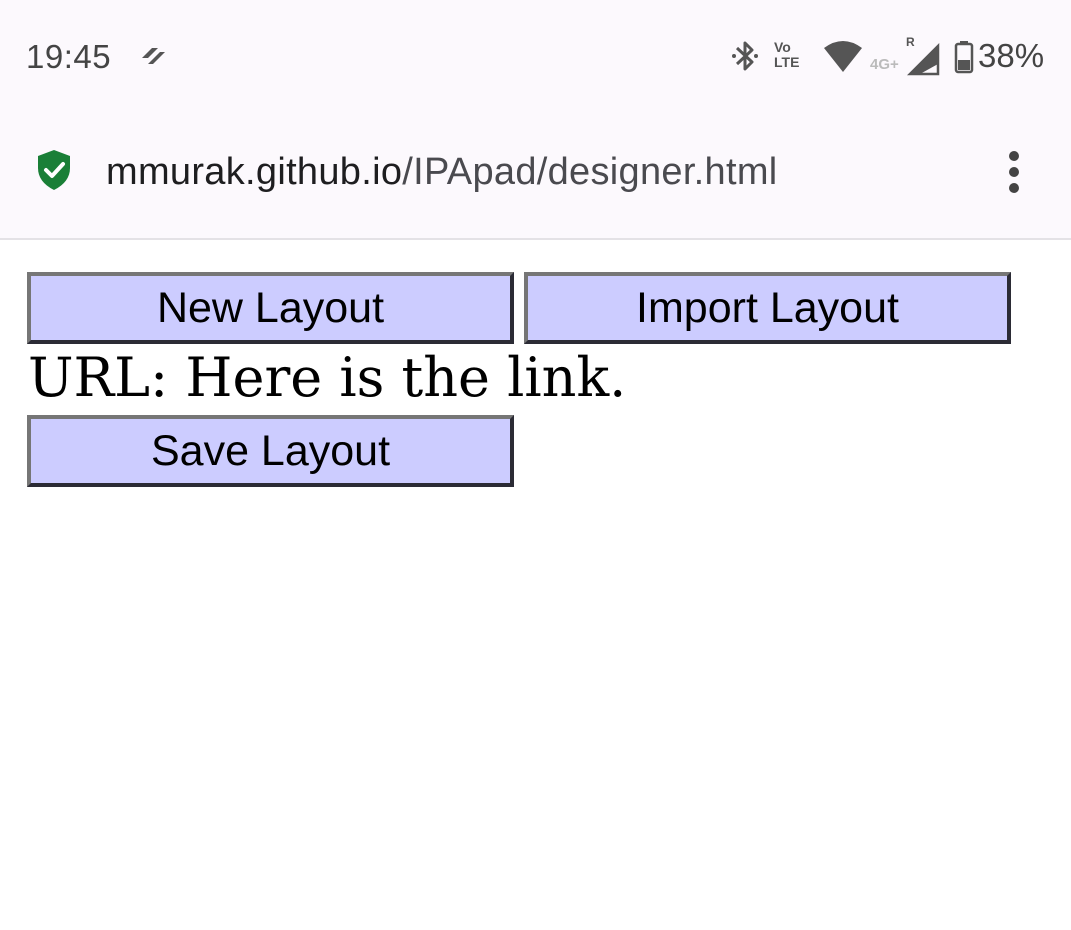 This screenshot has height=930, width=1071. What do you see at coordinates (254, 172) in the screenshot?
I see `url-host: mmurak.github.io` at bounding box center [254, 172].